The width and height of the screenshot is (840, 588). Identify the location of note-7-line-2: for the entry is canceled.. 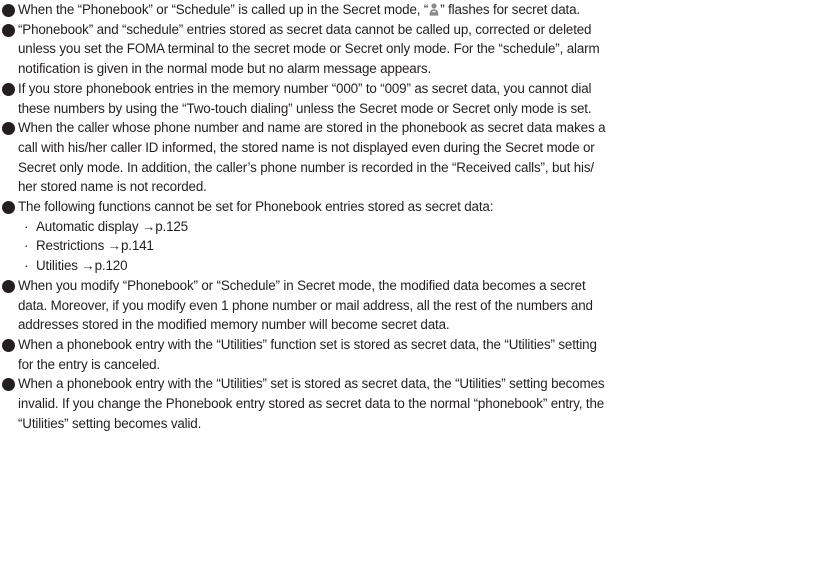
(89, 364).